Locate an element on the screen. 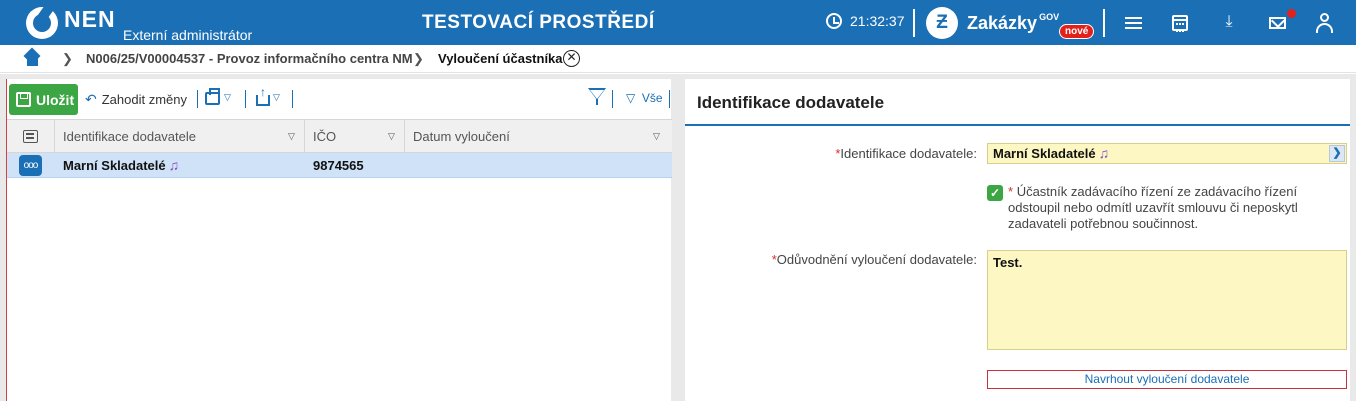  gov-superscript: GOV is located at coordinates (1049, 16).